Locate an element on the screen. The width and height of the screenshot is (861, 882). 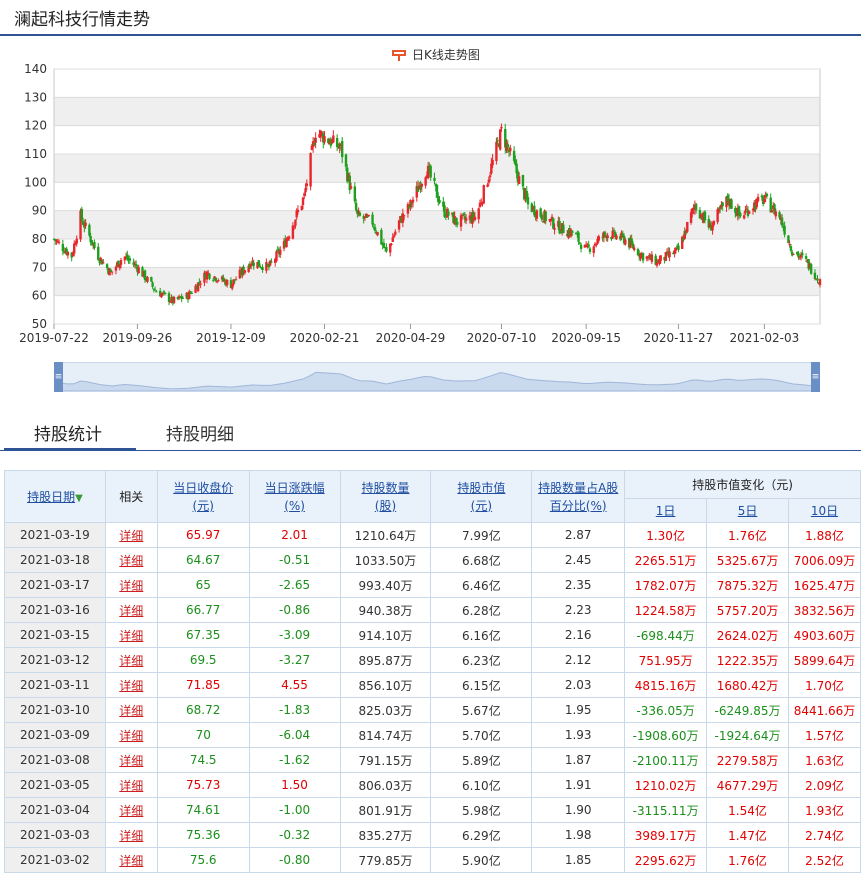
row-mv-change-5d: 2279.58万 is located at coordinates (747, 760).